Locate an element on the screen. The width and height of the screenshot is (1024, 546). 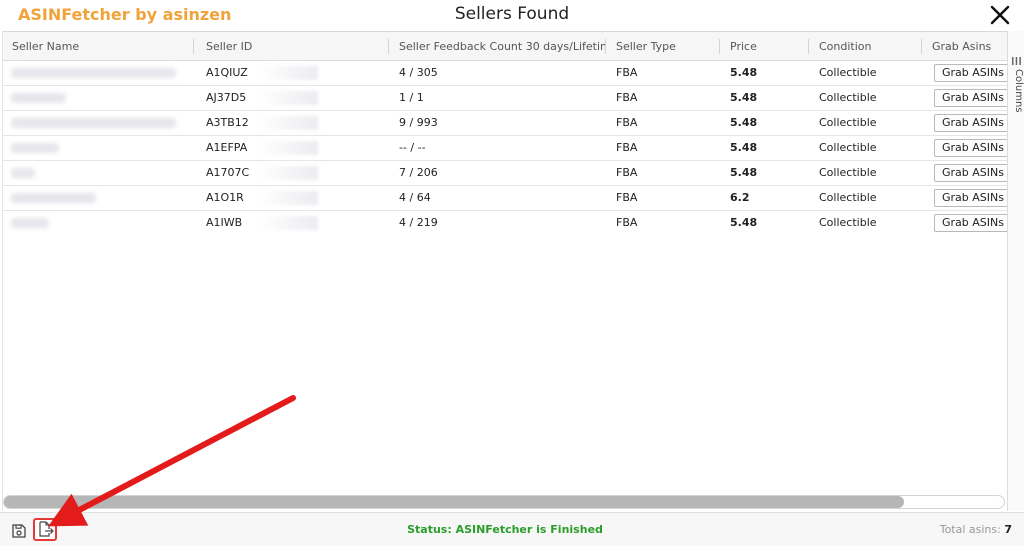
feedback-cell: 4 / 305 is located at coordinates (418, 72).